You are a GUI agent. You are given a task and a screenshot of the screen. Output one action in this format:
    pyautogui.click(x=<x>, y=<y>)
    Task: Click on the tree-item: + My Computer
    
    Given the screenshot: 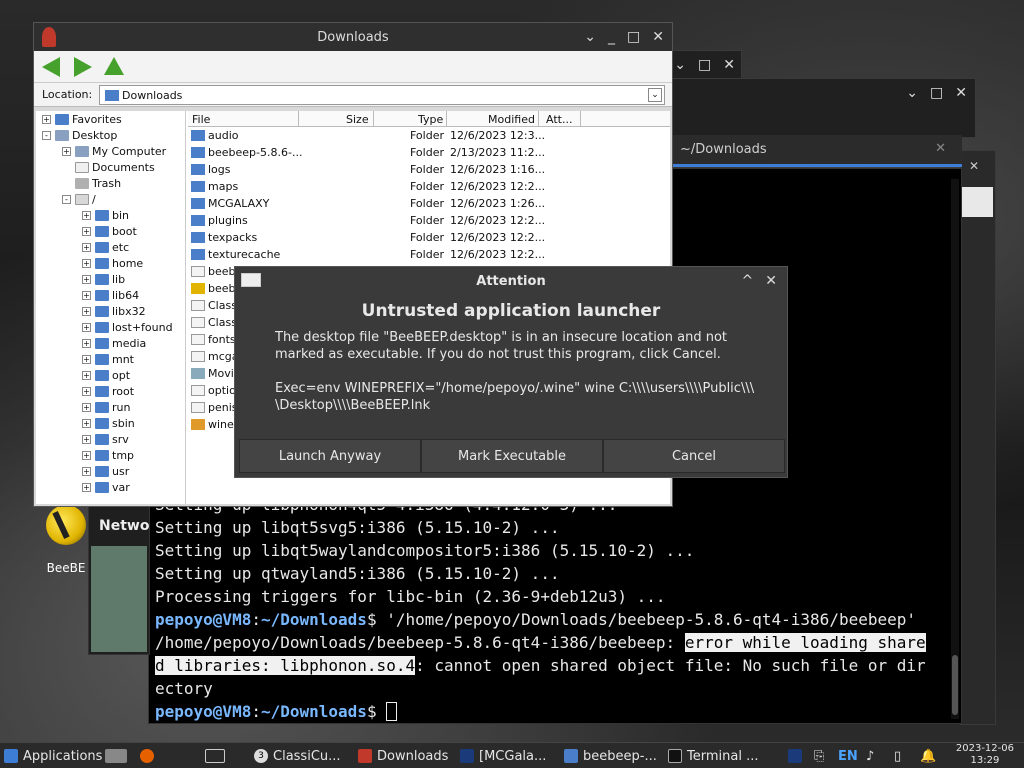 What is the action you would take?
    pyautogui.click(x=114, y=151)
    